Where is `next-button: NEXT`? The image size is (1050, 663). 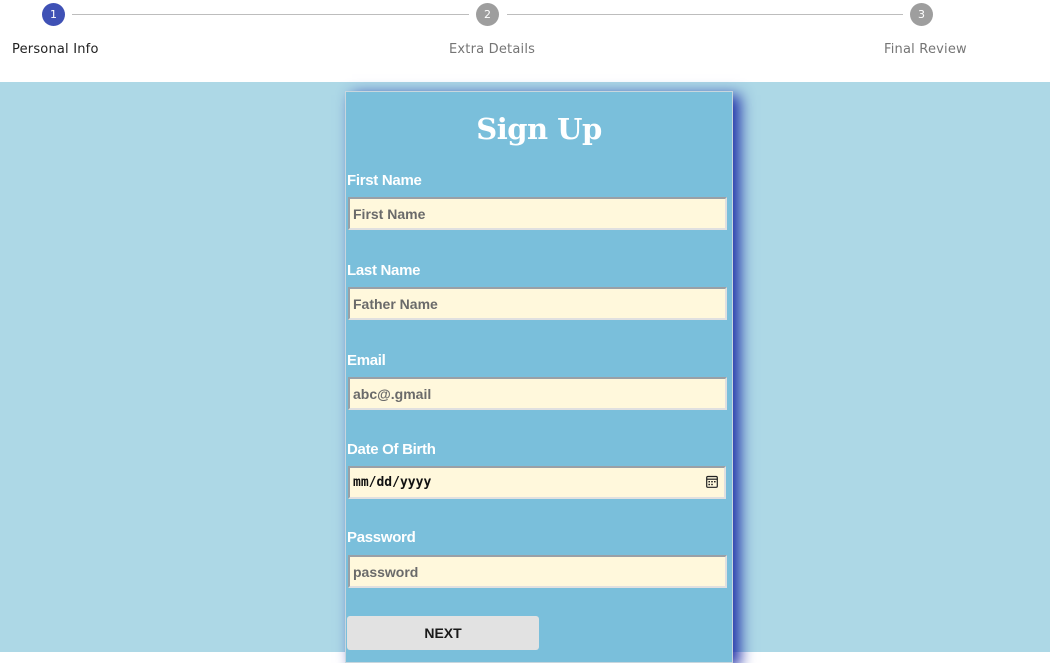 next-button: NEXT is located at coordinates (443, 633).